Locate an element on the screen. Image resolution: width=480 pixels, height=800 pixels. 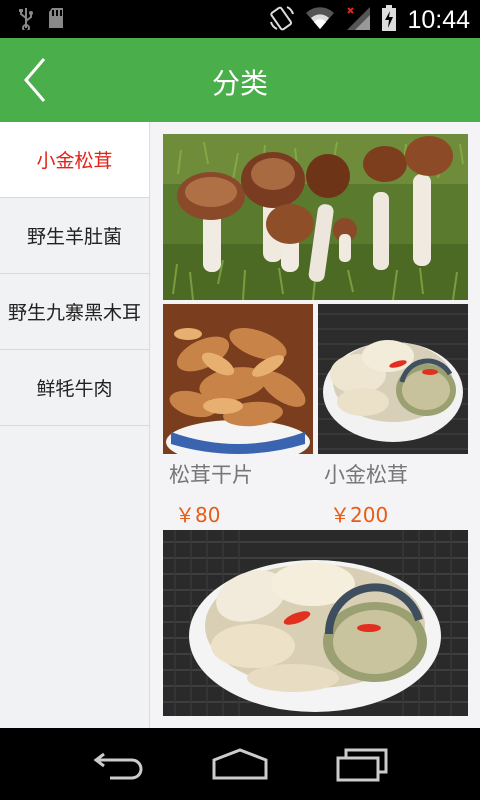
usb-icon is located at coordinates (26, 20).